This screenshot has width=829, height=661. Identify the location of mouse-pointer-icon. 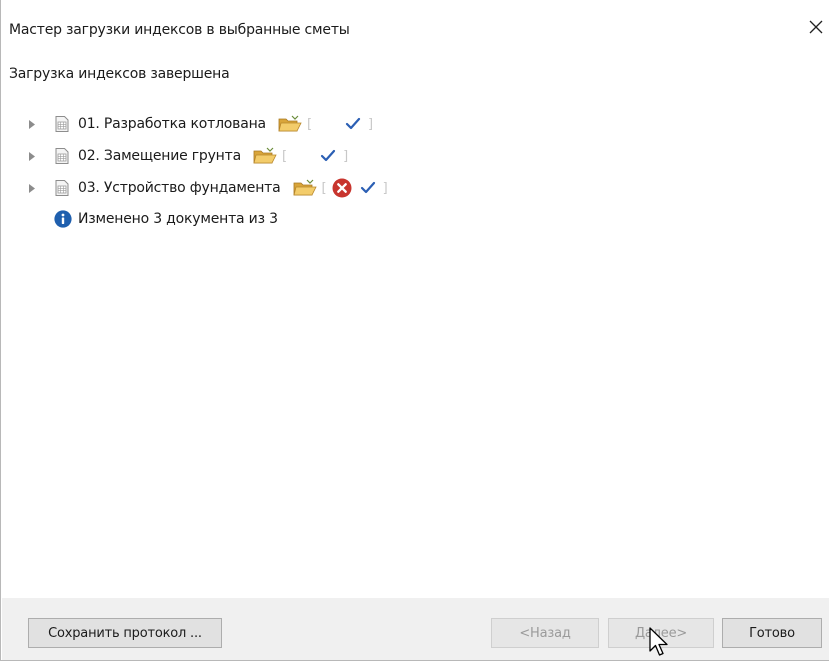
(658, 641).